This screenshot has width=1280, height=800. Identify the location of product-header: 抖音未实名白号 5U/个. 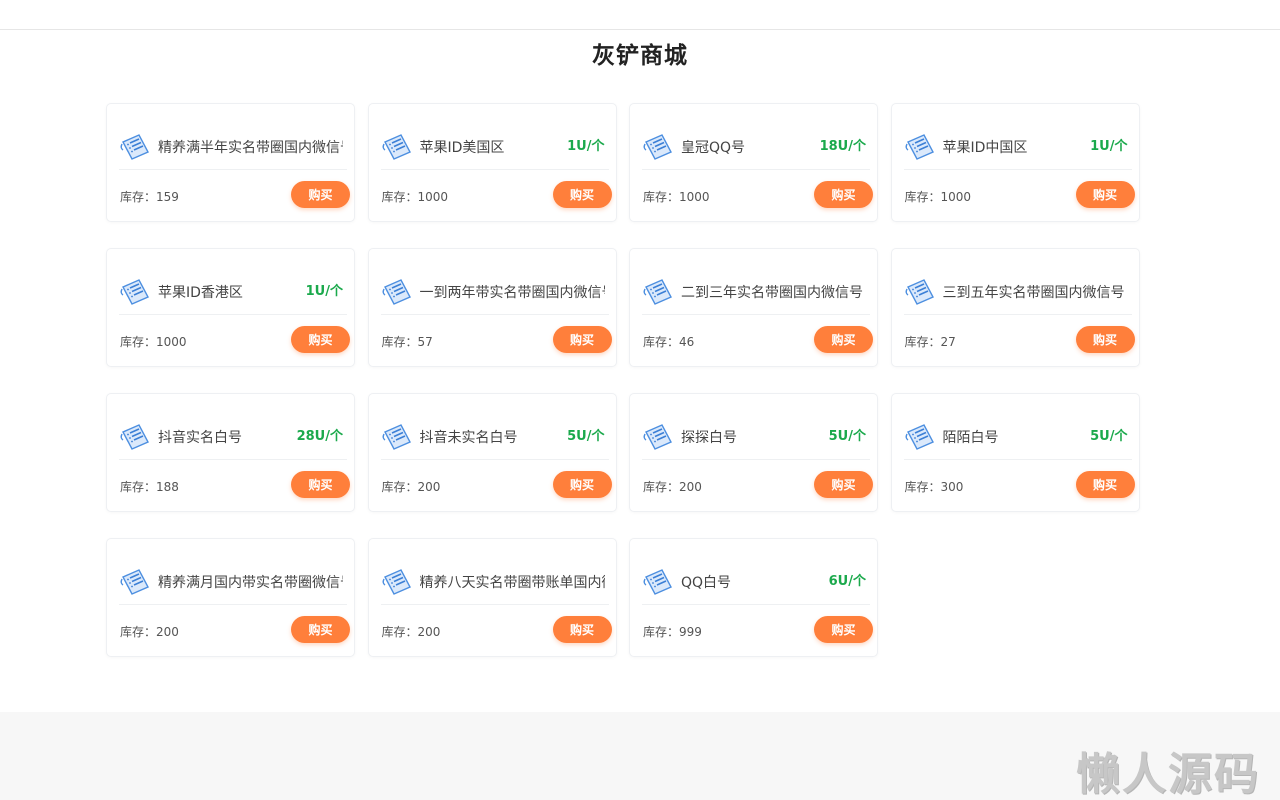
(496, 437).